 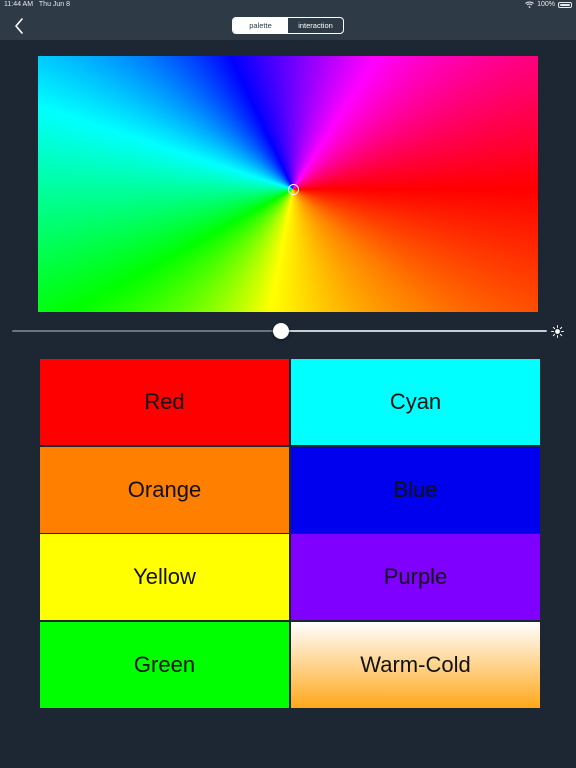 I want to click on swatch-label: Purple, so click(x=415, y=577).